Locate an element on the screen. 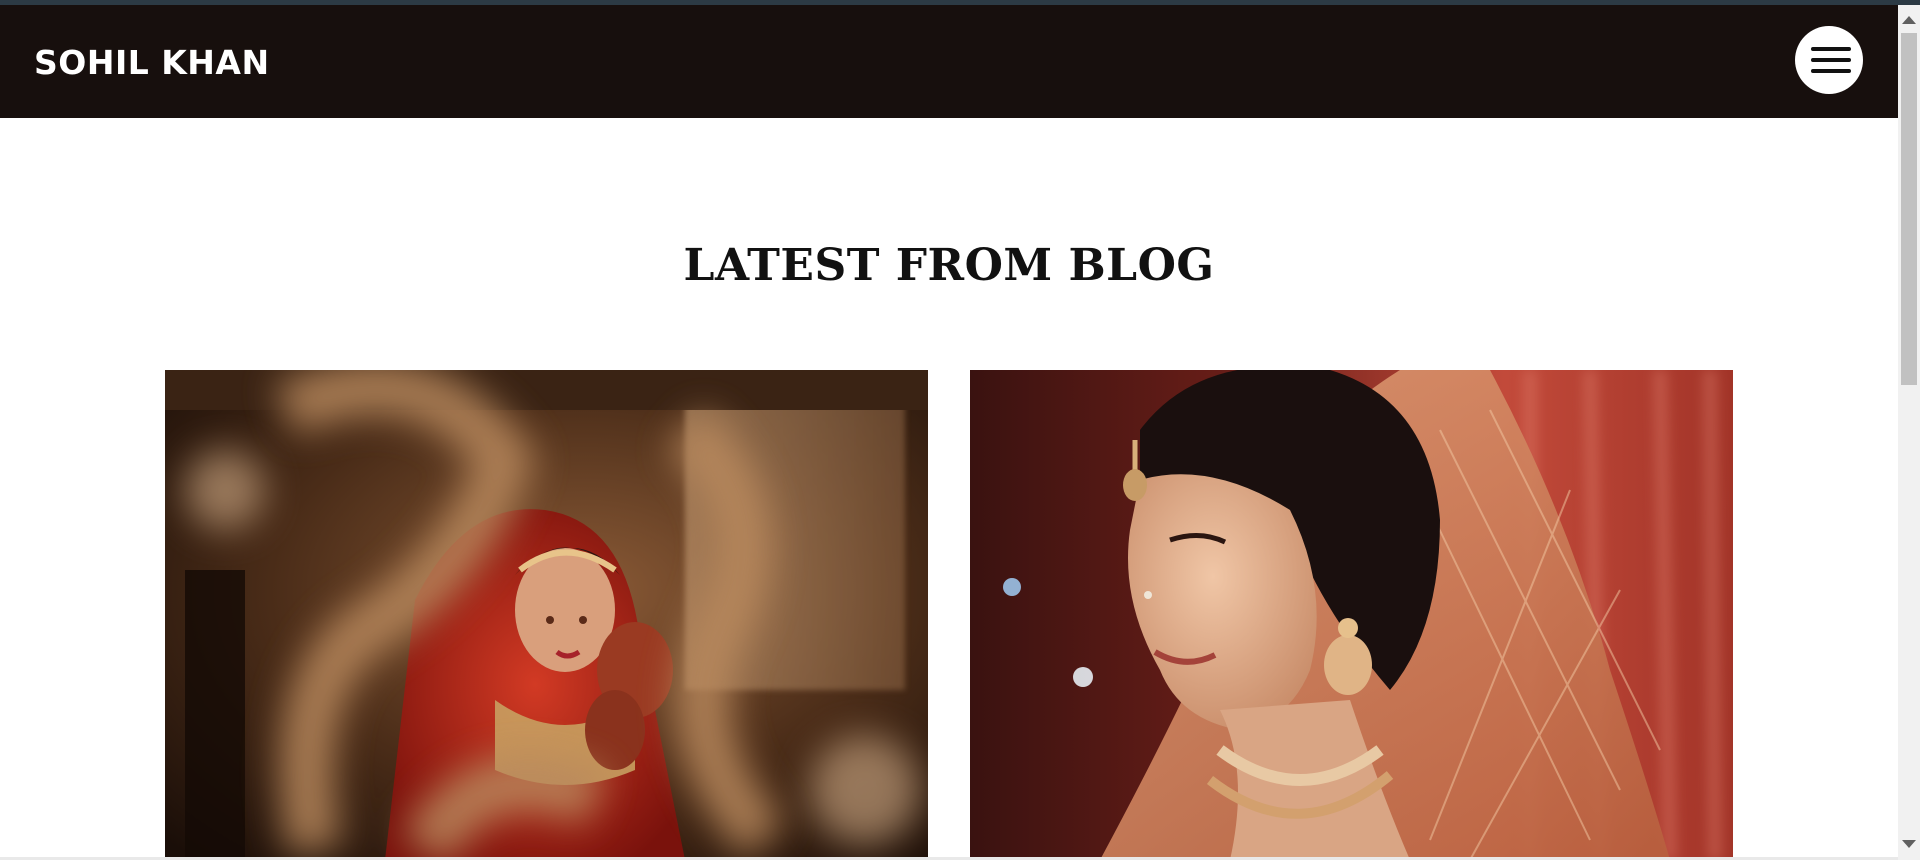  scroll-up-arrow-icon is located at coordinates (1909, 20).